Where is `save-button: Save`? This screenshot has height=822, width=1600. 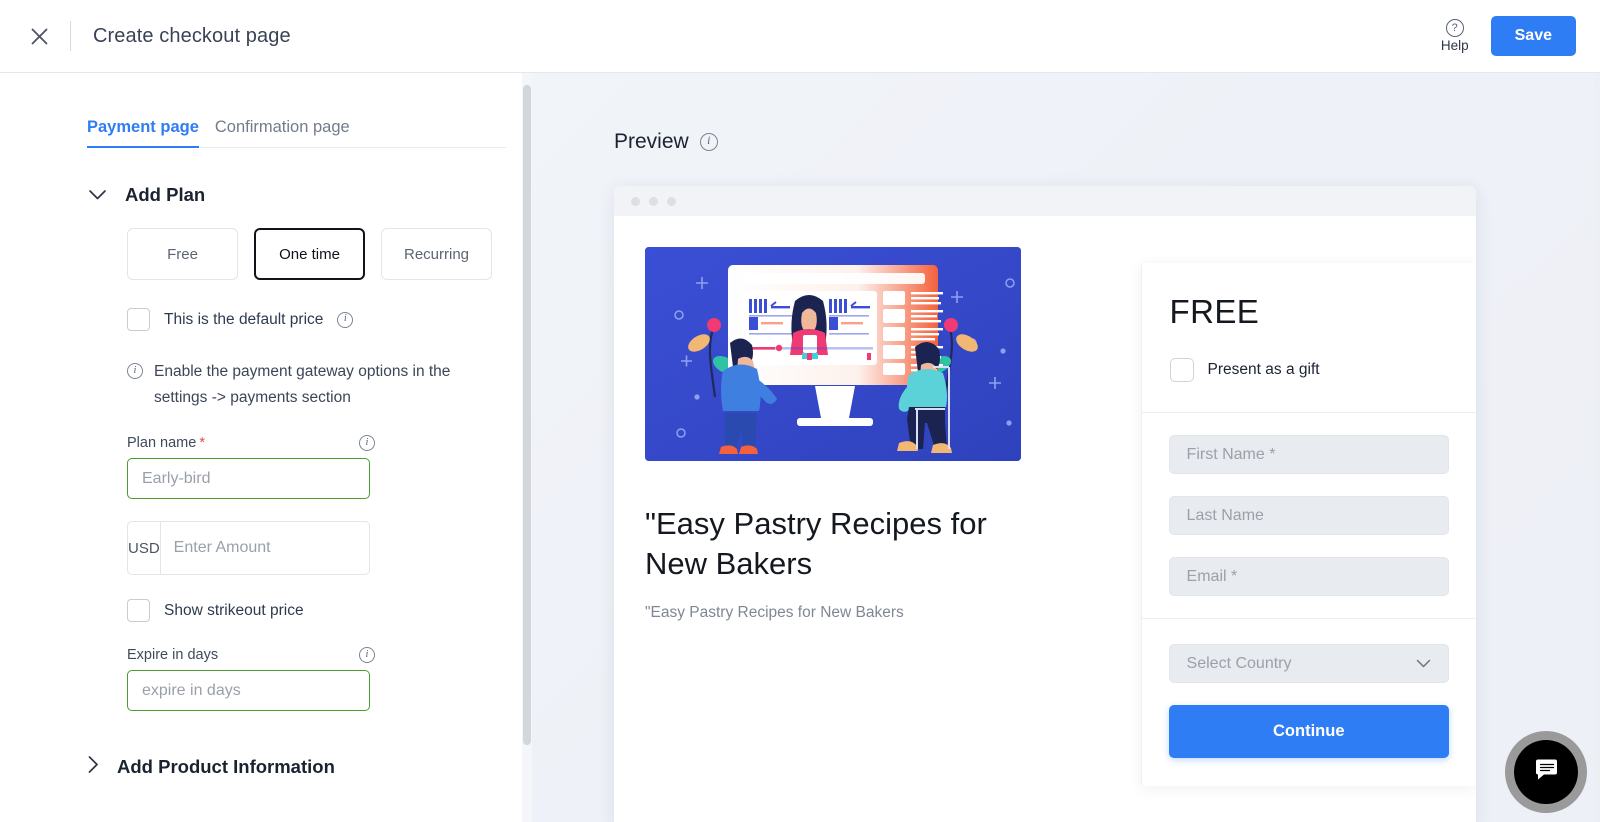
save-button: Save is located at coordinates (1533, 36).